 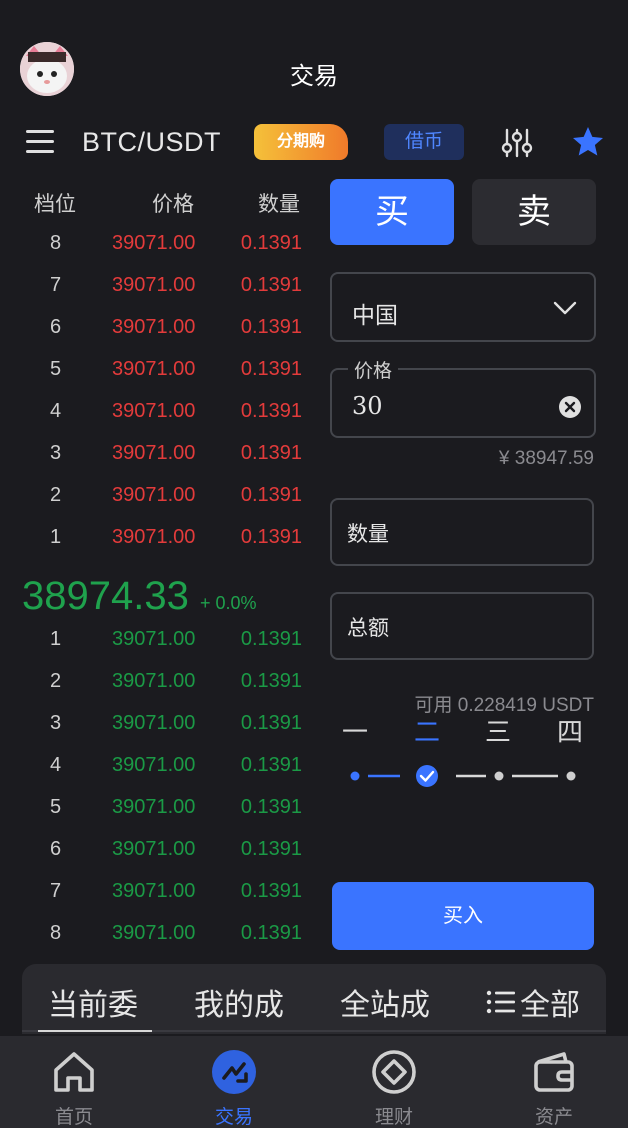 I want to click on ask-level: 3, so click(x=56, y=453).